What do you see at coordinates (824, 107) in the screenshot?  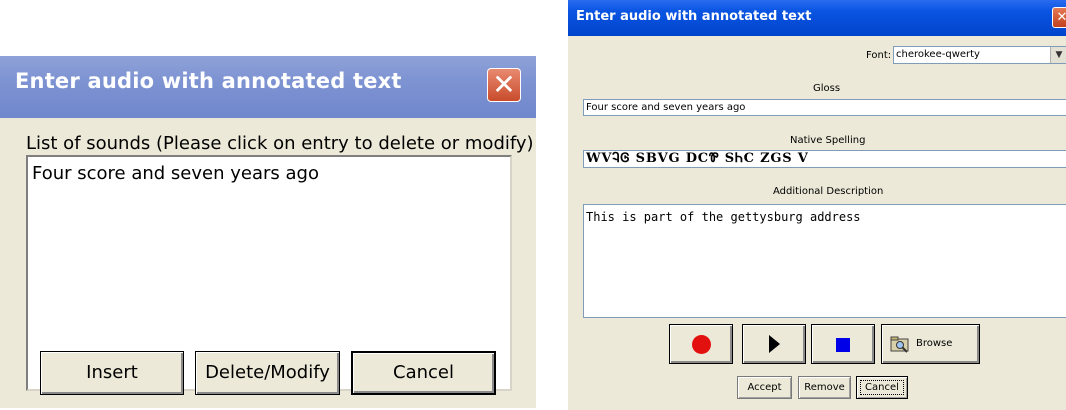 I see `gloss-field: Four score and seven years ago` at bounding box center [824, 107].